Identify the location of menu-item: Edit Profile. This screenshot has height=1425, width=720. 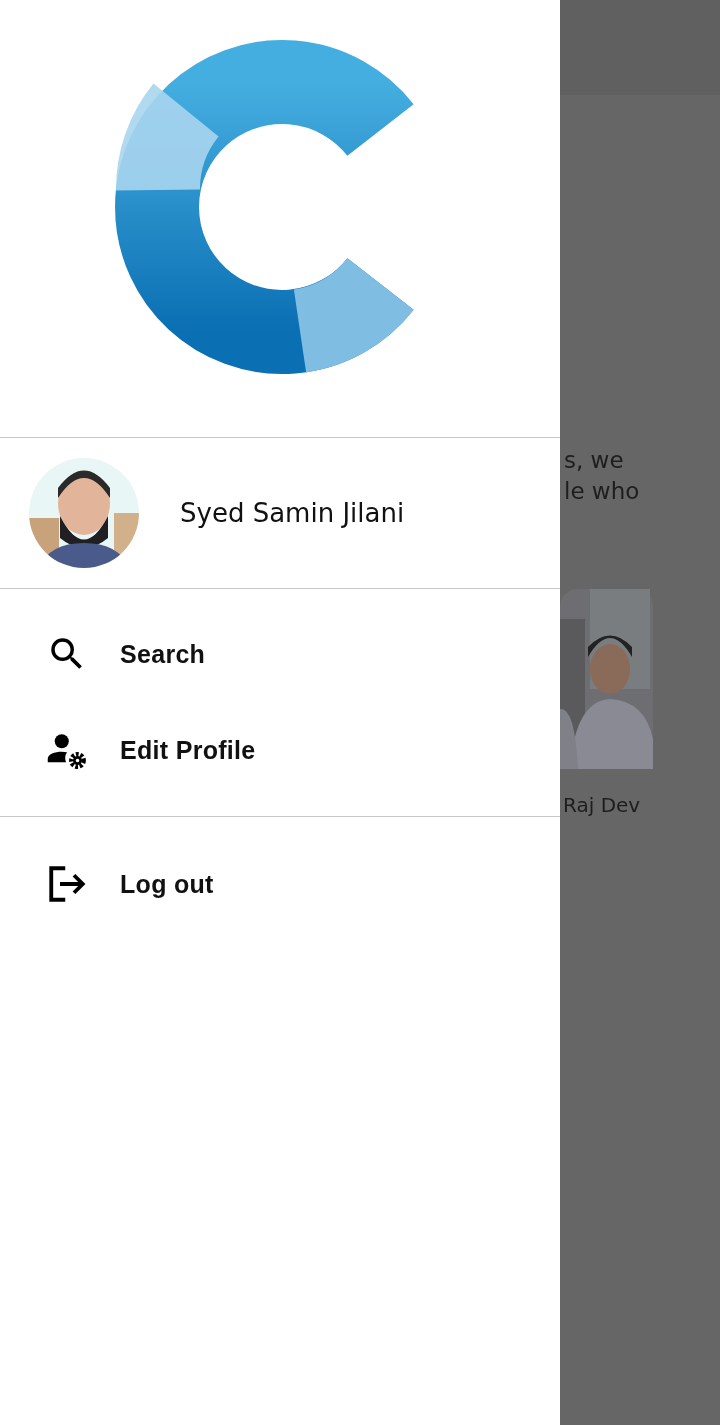
(280, 750).